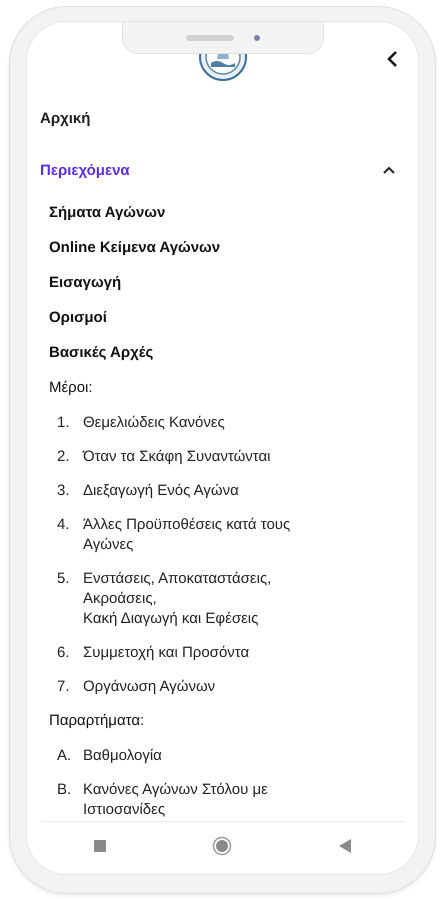 Image resolution: width=445 pixels, height=900 pixels. I want to click on contents-link: Βαθμολογία, so click(122, 756).